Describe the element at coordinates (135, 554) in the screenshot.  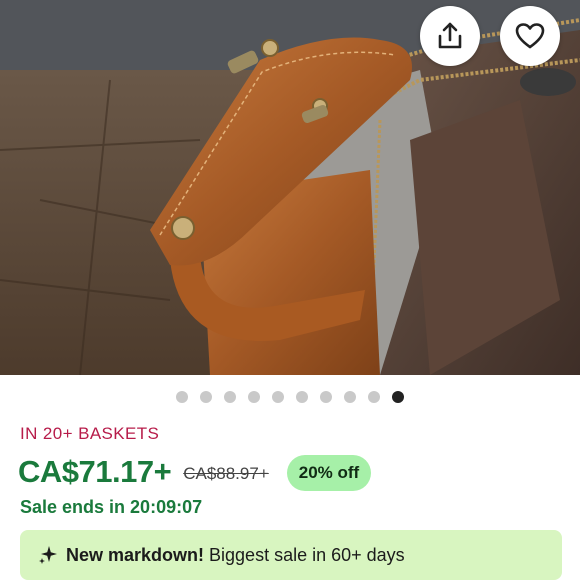
I see `markdown-title: New markdown!` at that location.